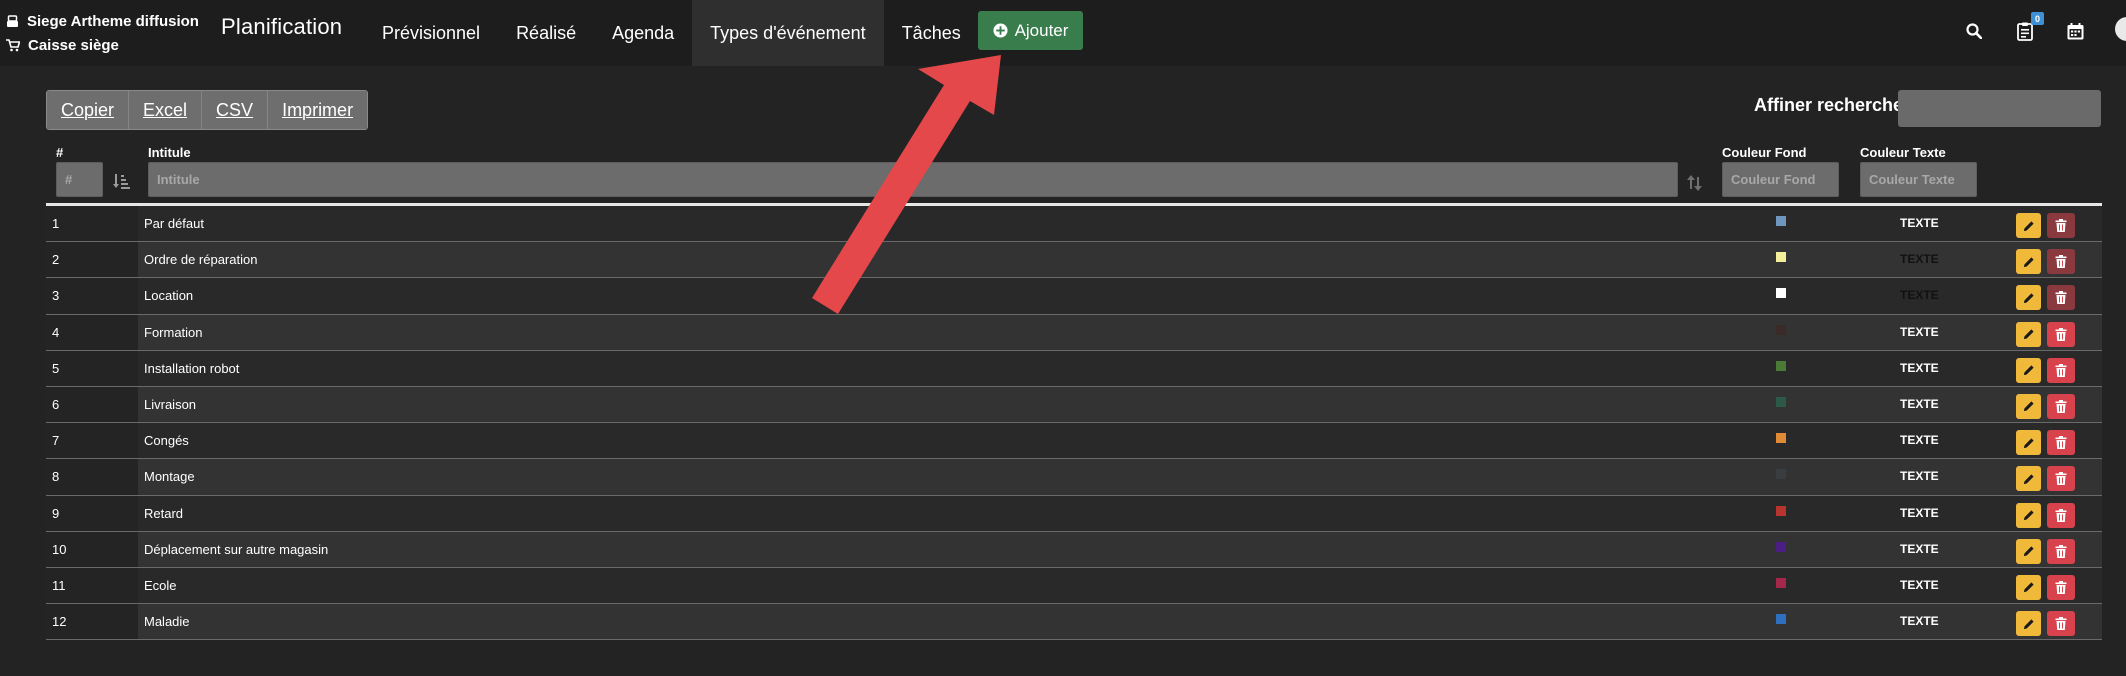  What do you see at coordinates (79, 179) in the screenshot?
I see `num-filter-input: #` at bounding box center [79, 179].